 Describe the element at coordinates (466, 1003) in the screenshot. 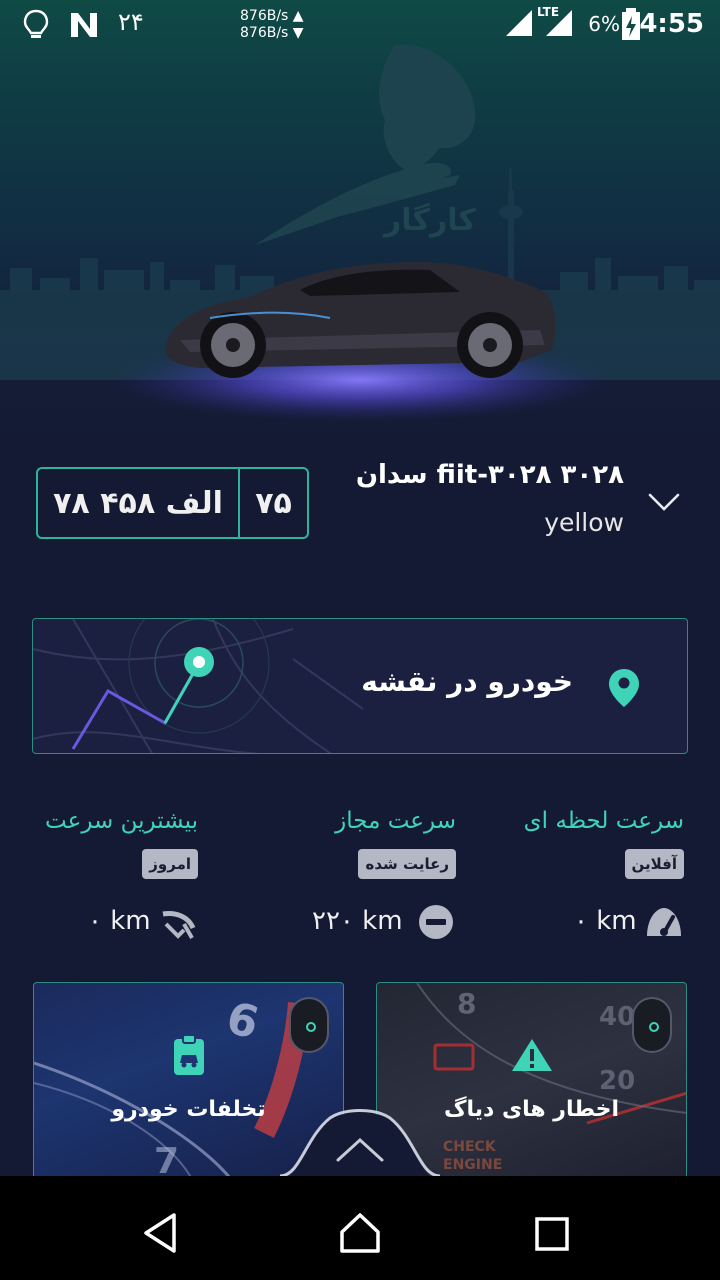

I see `svg-text: 8` at that location.